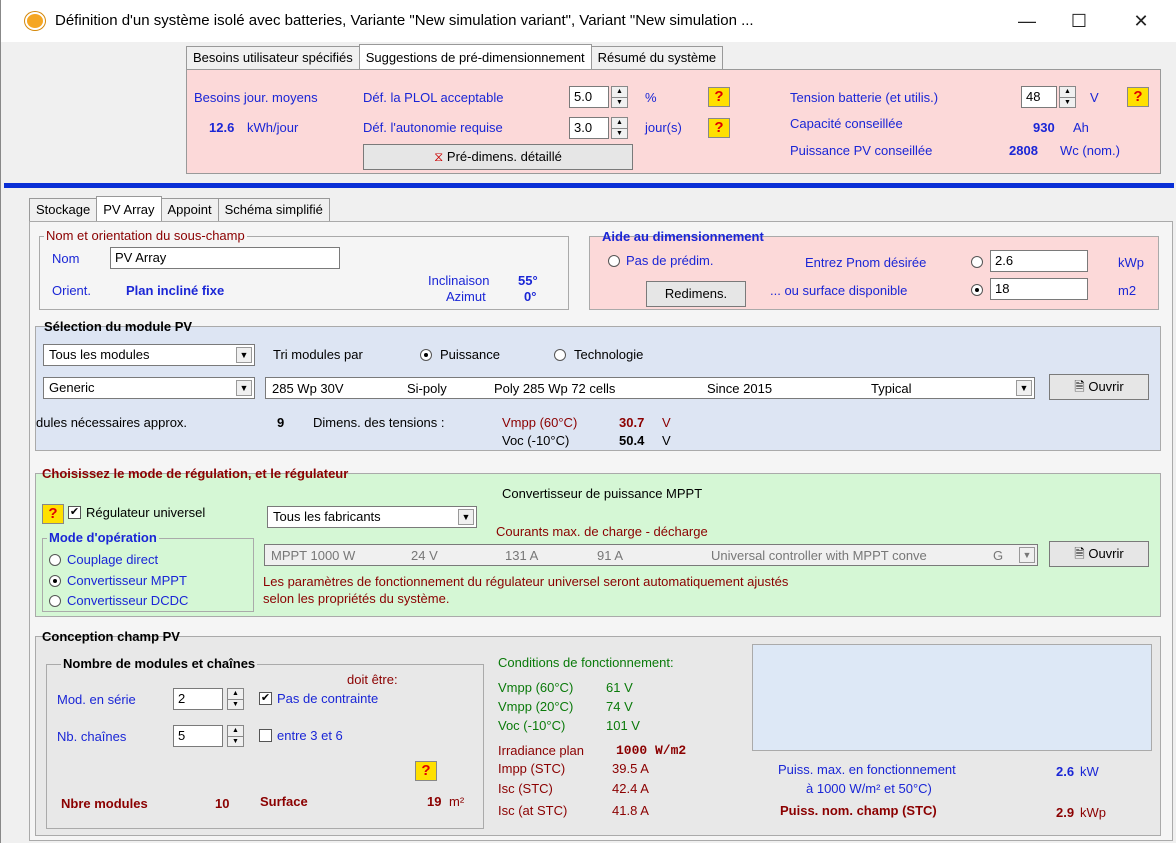 The image size is (1176, 843). What do you see at coordinates (977, 290) in the screenshot?
I see `area-radio` at bounding box center [977, 290].